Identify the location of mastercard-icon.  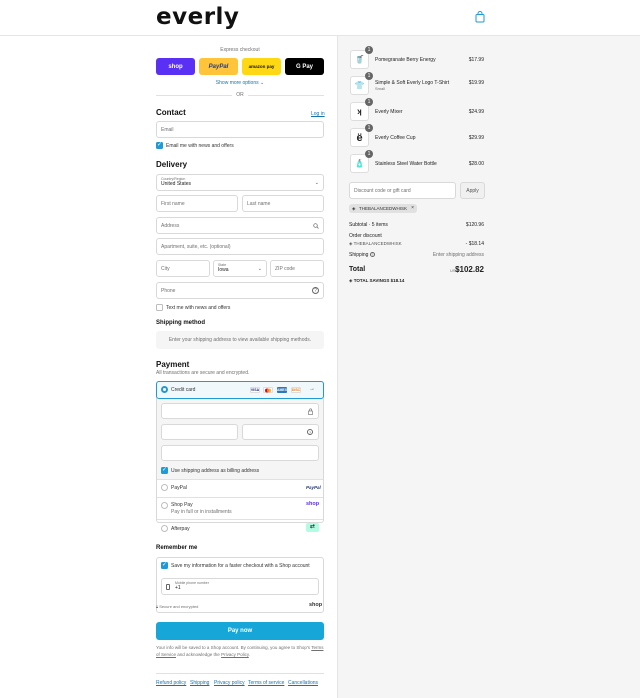
(268, 390).